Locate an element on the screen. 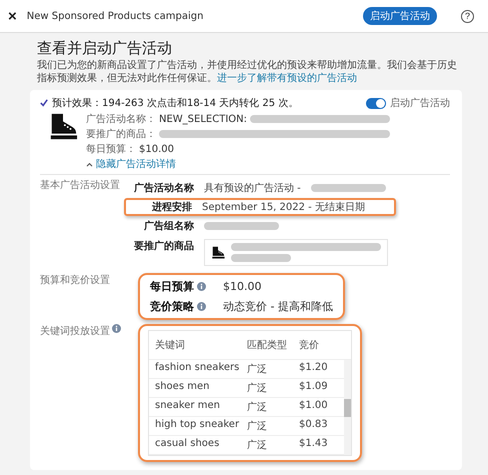  close-button: × is located at coordinates (12, 16).